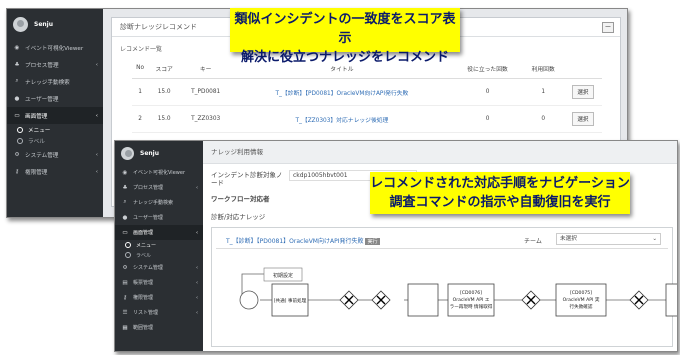 The height and width of the screenshot is (355, 680). What do you see at coordinates (249, 300) in the screenshot?
I see `start-event` at bounding box center [249, 300].